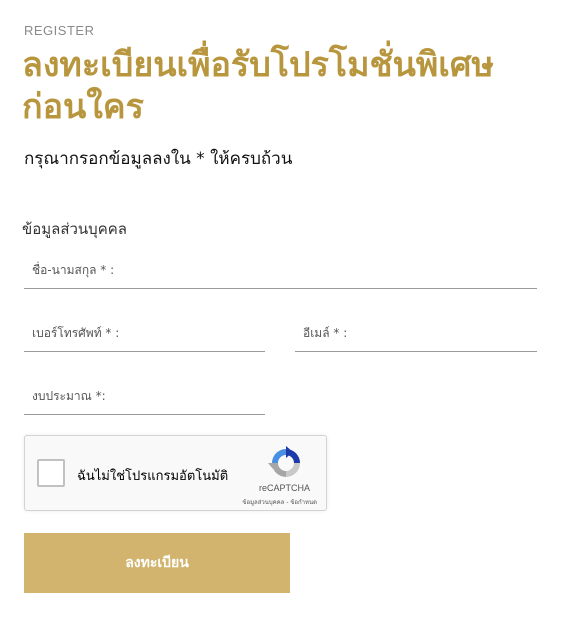 This screenshot has width=563, height=624. I want to click on phone-input, so click(144, 333).